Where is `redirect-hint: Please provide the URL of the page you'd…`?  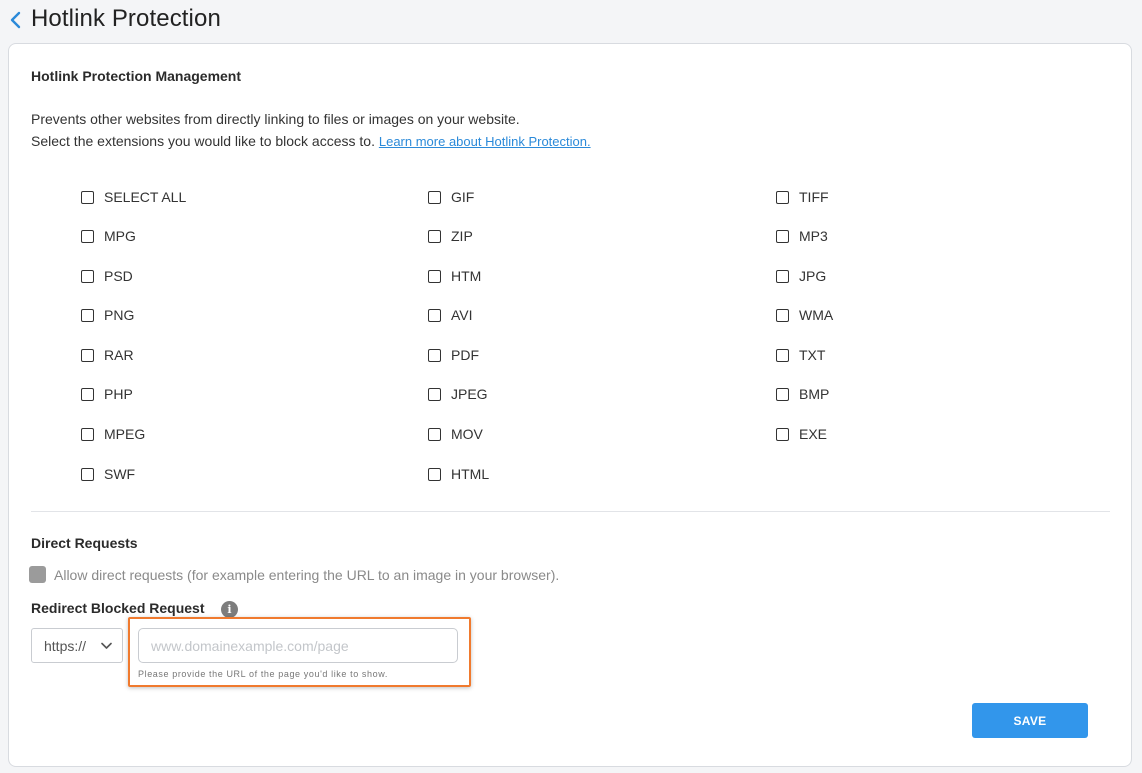 redirect-hint: Please provide the URL of the page you'd… is located at coordinates (263, 674).